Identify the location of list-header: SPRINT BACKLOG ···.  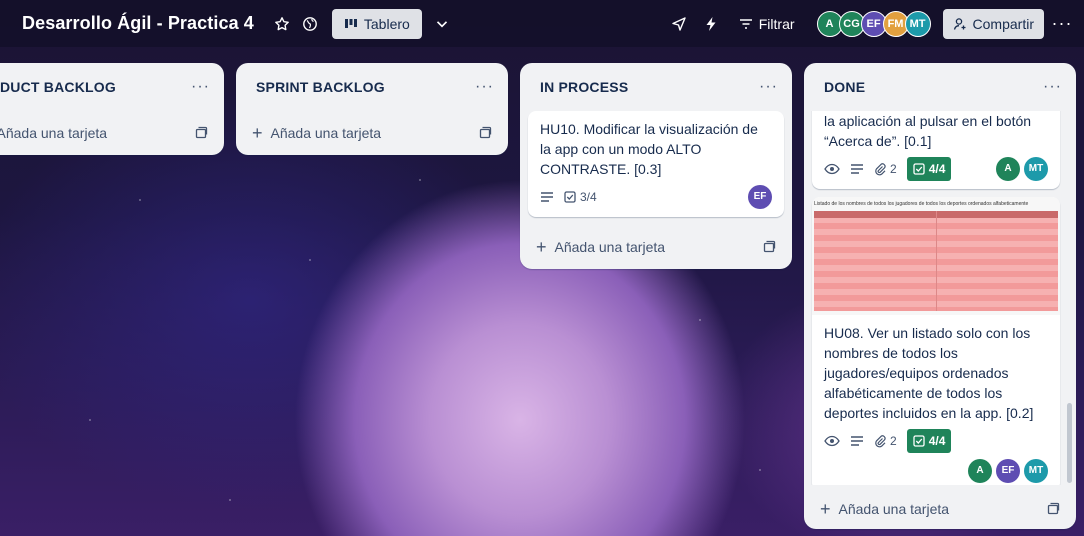
(372, 87).